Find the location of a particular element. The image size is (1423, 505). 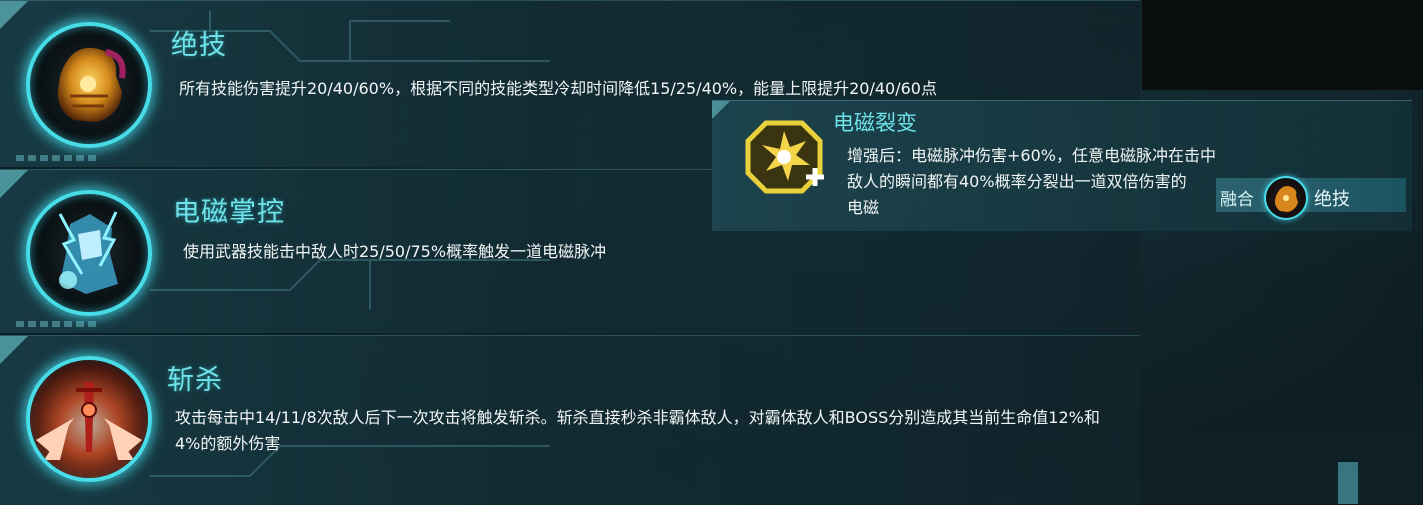

fusion-label: 融合 is located at coordinates (1237, 200).